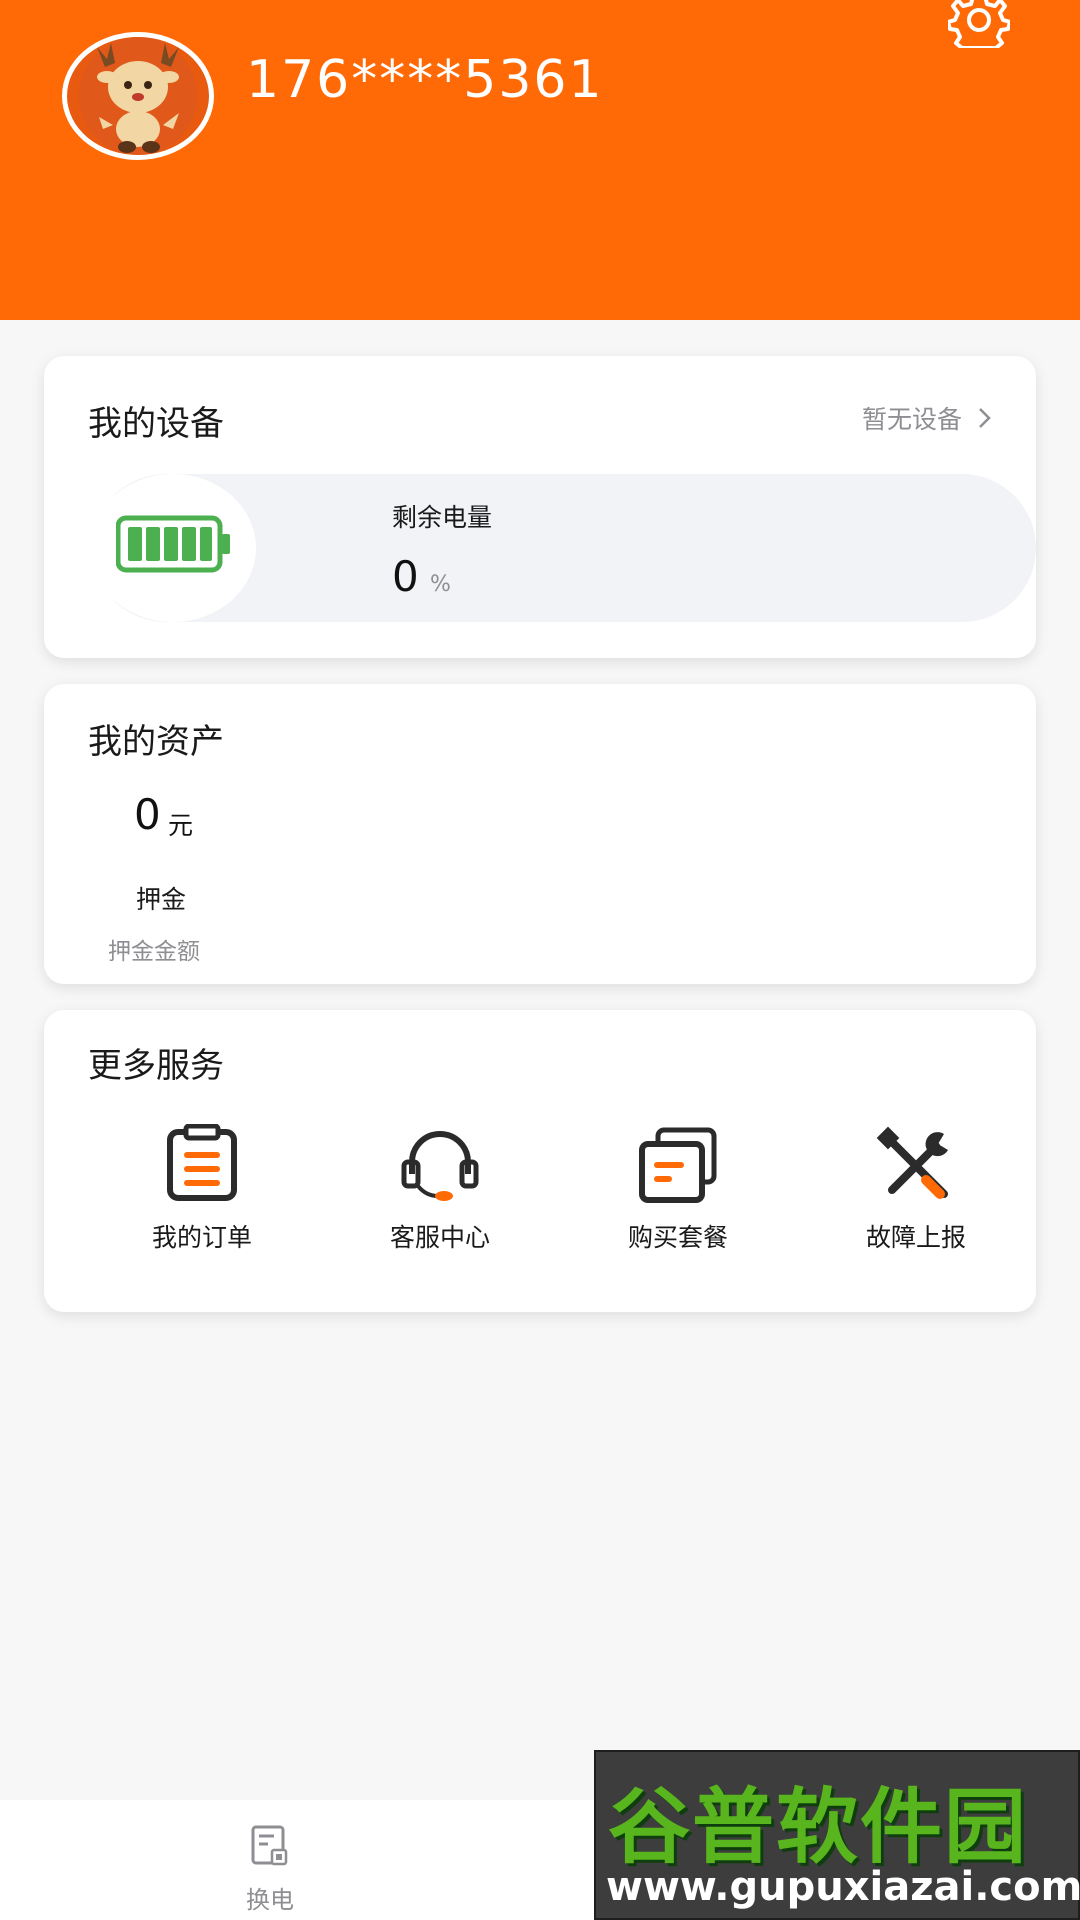 The image size is (1080, 1920). I want to click on service-my-orders: 我的订单, so click(202, 1199).